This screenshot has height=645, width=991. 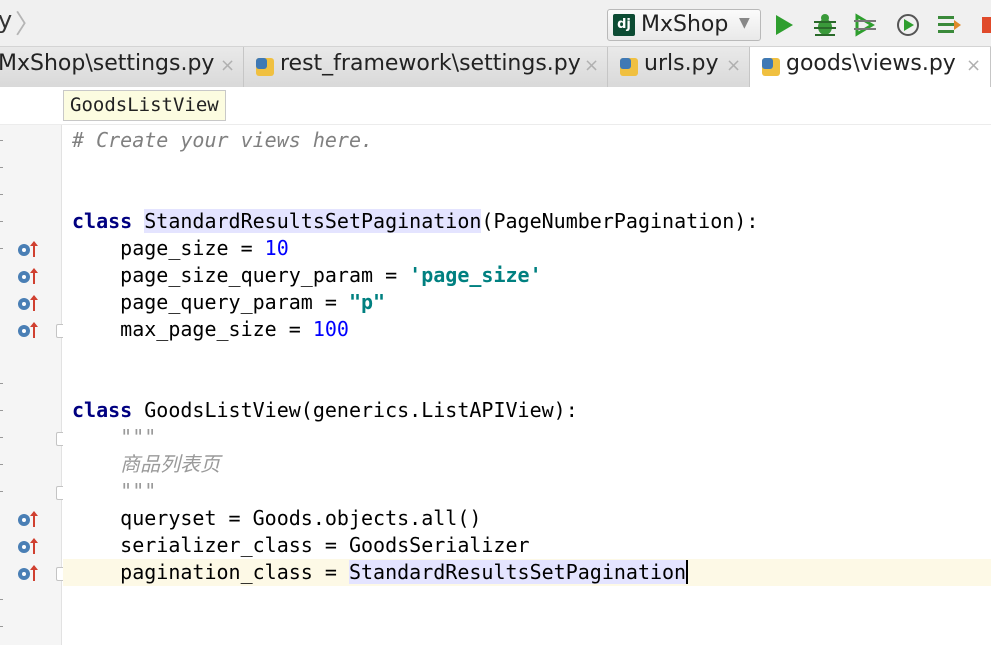 What do you see at coordinates (330, 329) in the screenshot?
I see `attr-value: 100` at bounding box center [330, 329].